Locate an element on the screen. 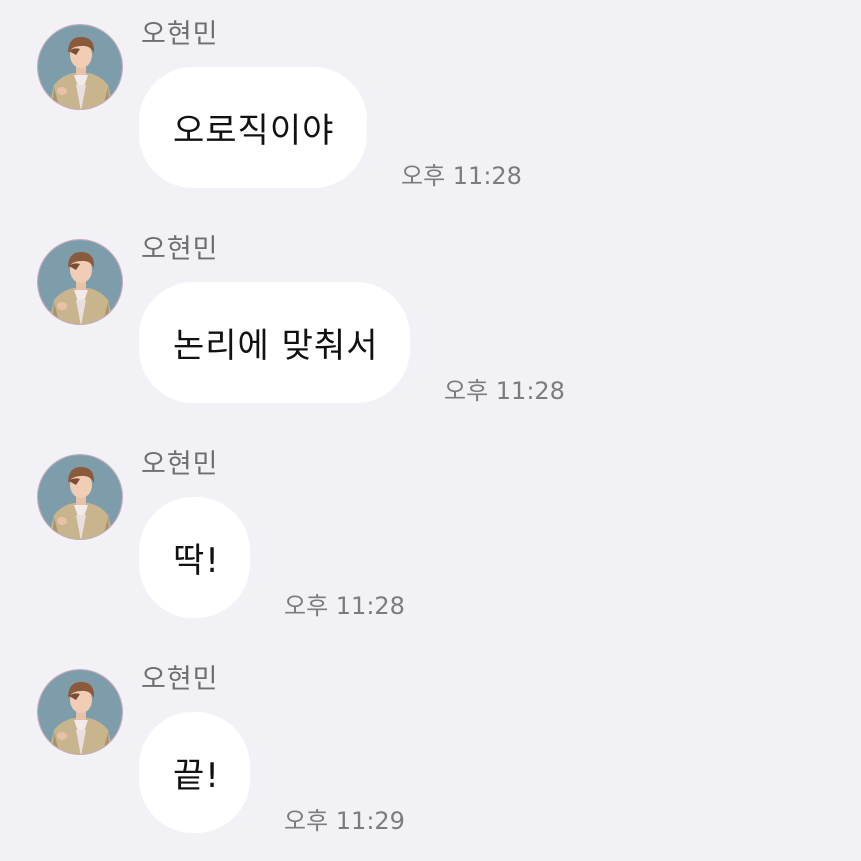 The height and width of the screenshot is (861, 861). message-bubble: 끝! is located at coordinates (194, 772).